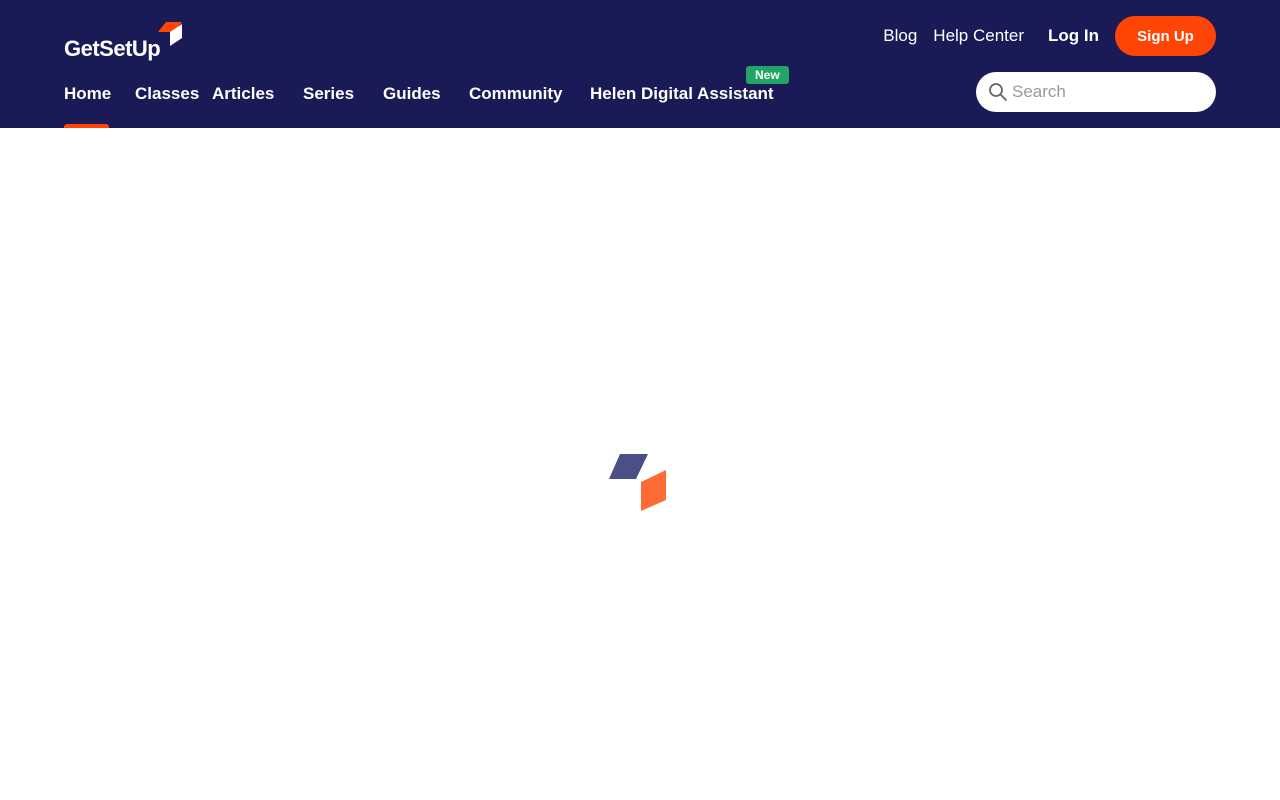  What do you see at coordinates (1073, 36) in the screenshot?
I see `login-link: Log In` at bounding box center [1073, 36].